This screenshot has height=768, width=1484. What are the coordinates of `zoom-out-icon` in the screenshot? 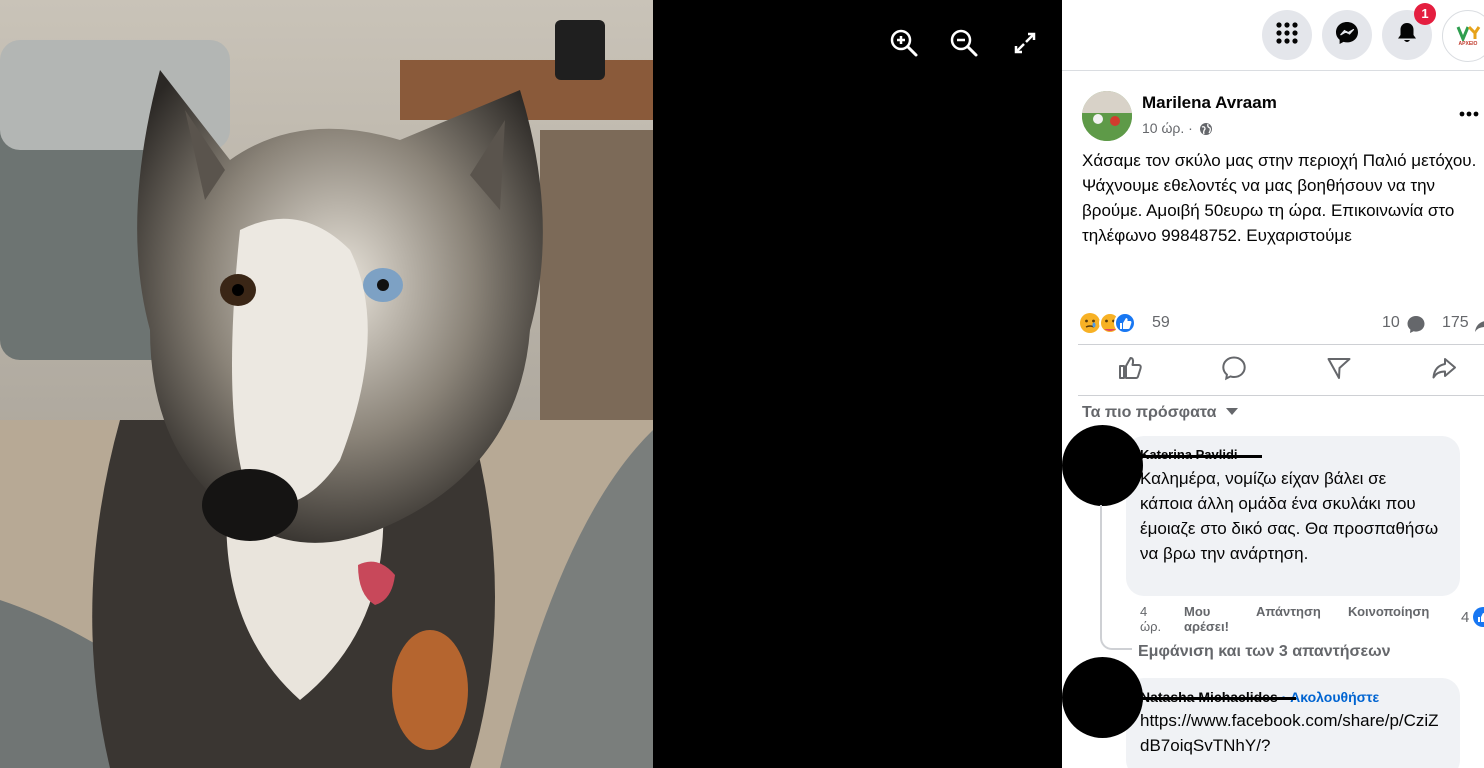 It's located at (964, 43).